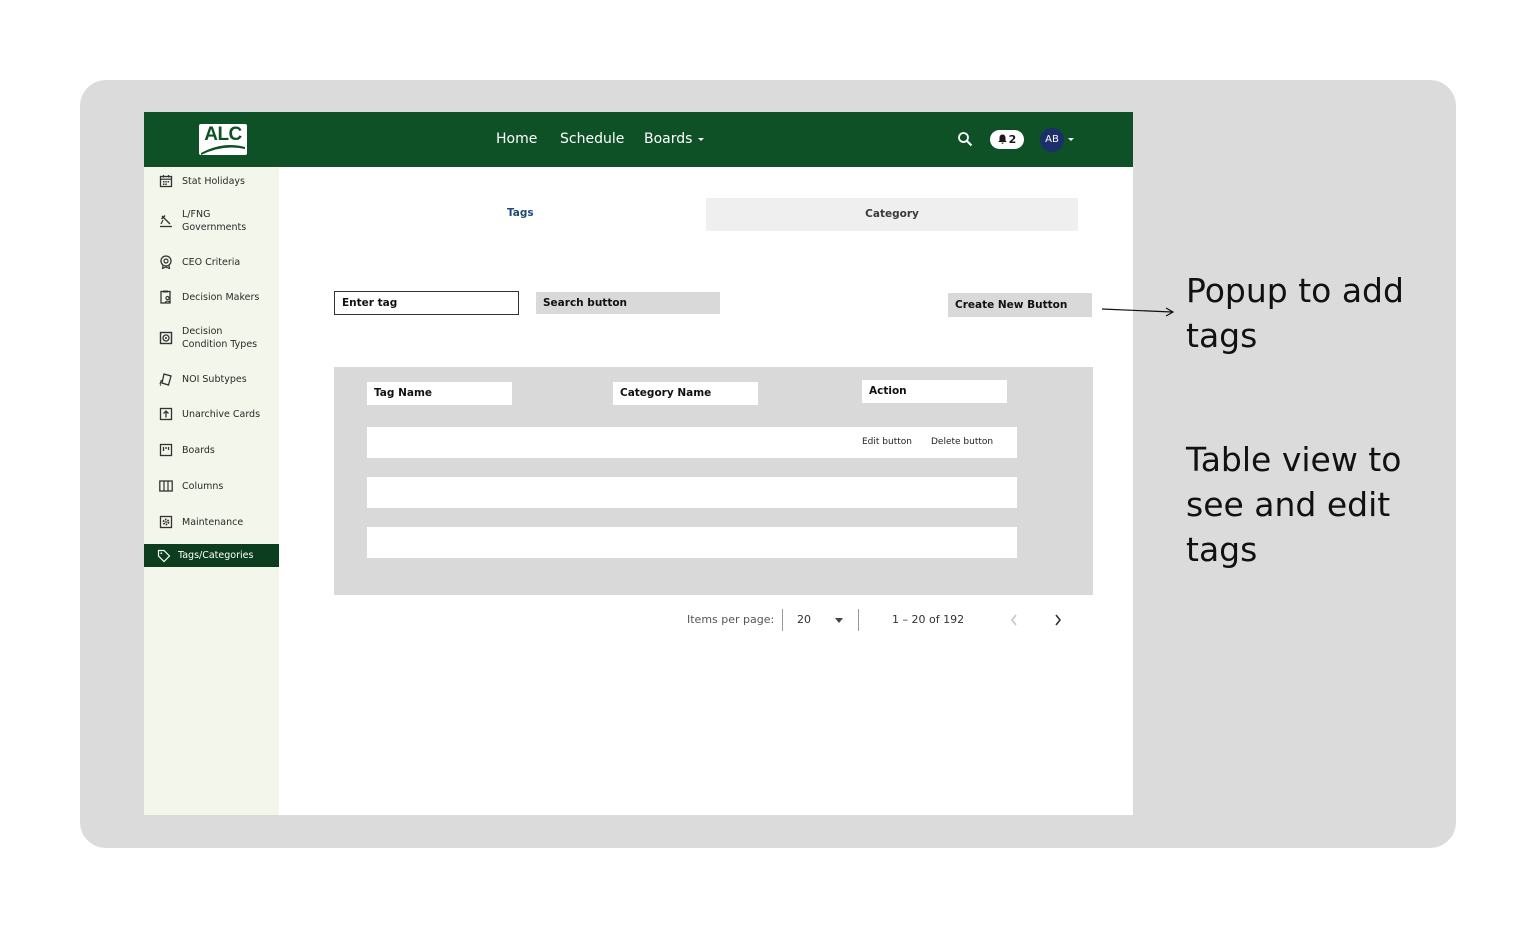 The width and height of the screenshot is (1536, 928). Describe the element at coordinates (520, 213) in the screenshot. I see `tab-tags: Tags` at that location.